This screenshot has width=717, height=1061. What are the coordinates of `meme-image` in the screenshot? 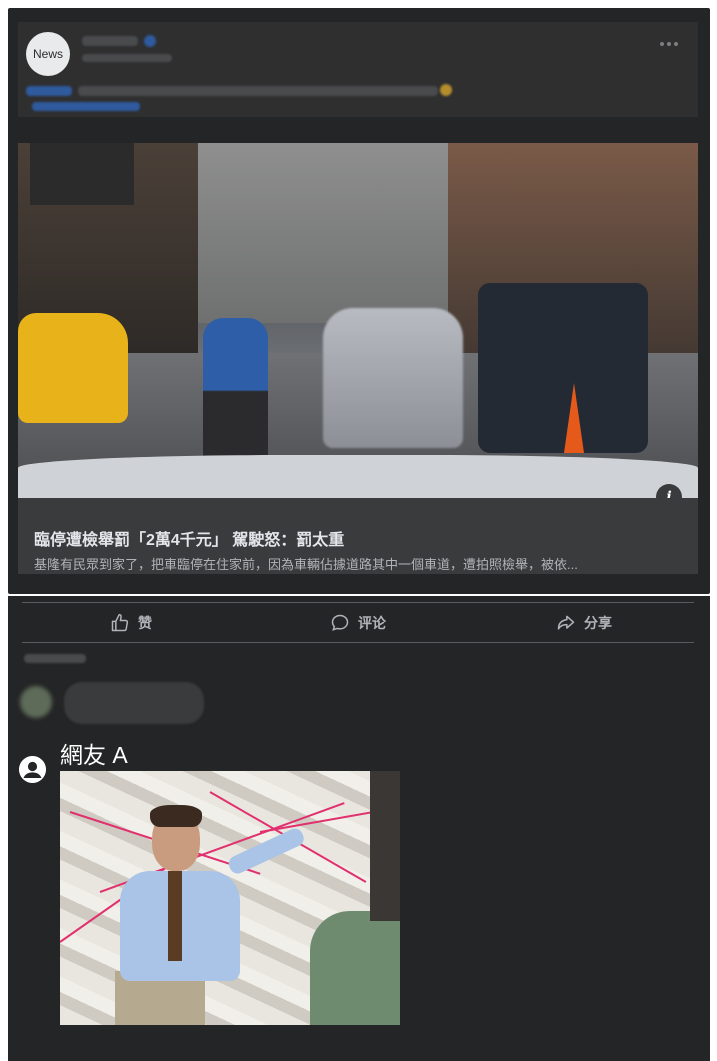 It's located at (230, 898).